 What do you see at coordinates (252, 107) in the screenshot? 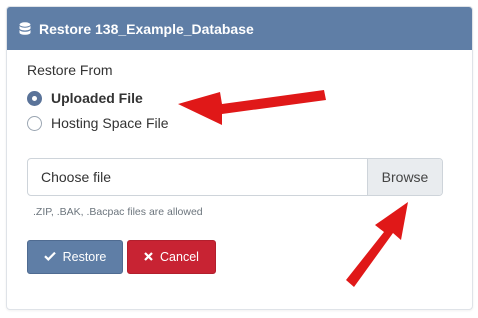
I see `annotation-arrow-left` at bounding box center [252, 107].